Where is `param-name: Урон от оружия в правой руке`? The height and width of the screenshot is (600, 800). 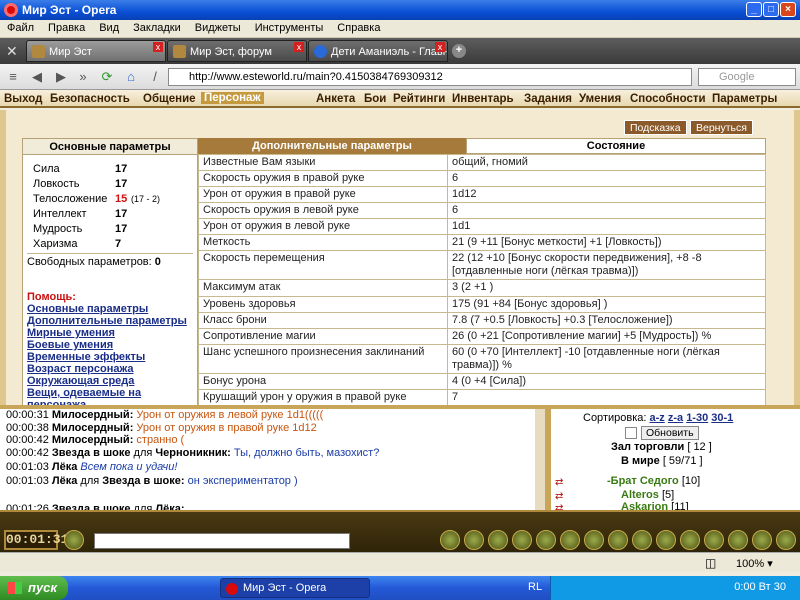 param-name: Урон от оружия в правой руке is located at coordinates (323, 195).